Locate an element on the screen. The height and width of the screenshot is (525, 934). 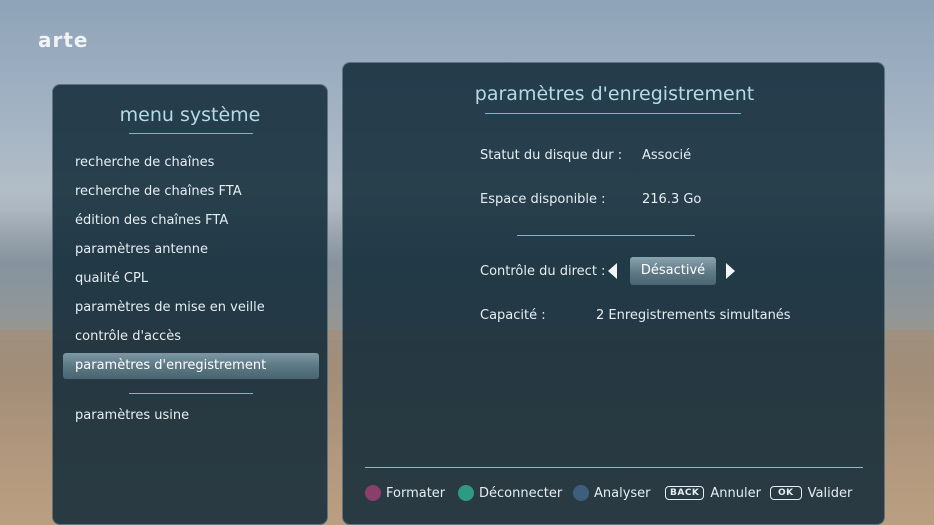
recording-settings-title: paramètres d'enregistrement is located at coordinates (614, 94).